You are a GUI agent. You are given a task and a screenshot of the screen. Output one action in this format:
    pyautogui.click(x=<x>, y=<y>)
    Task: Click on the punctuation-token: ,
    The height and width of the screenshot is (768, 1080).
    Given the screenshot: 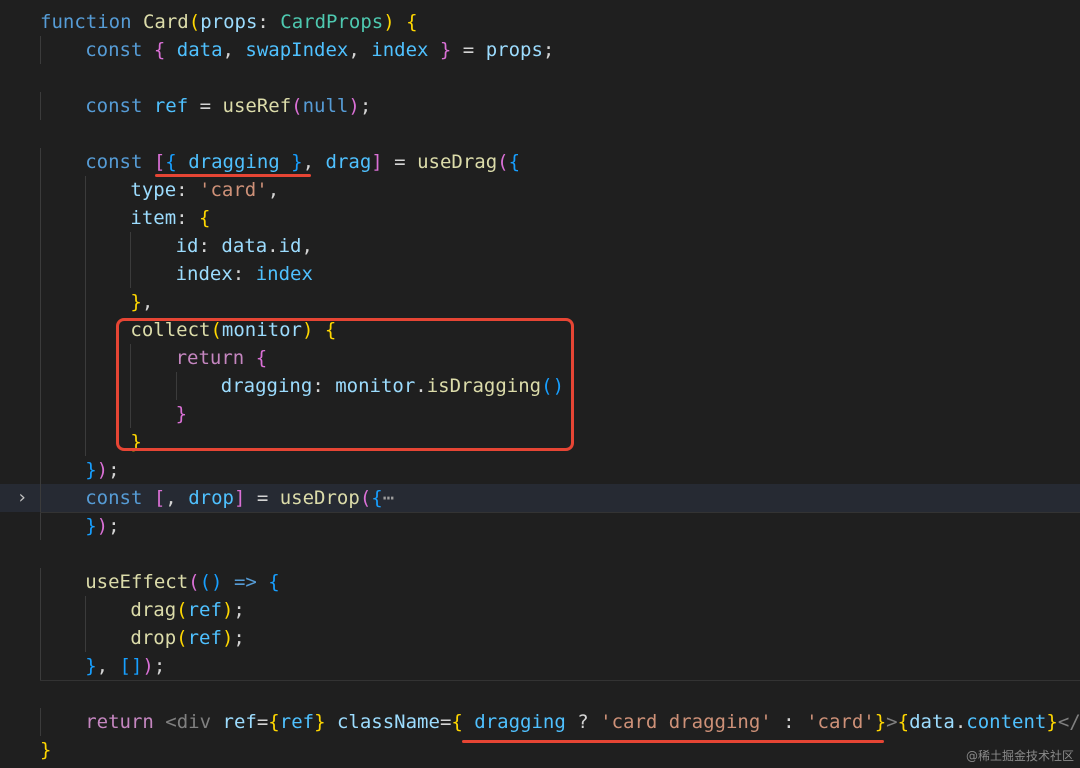 What is the action you would take?
    pyautogui.click(x=147, y=302)
    